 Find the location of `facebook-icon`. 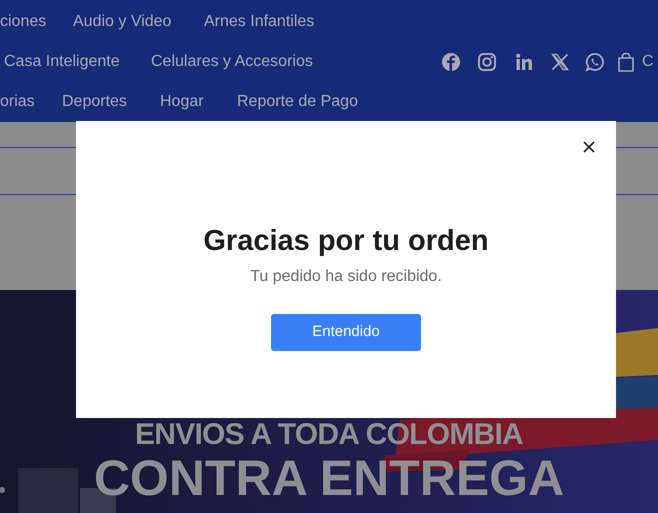

facebook-icon is located at coordinates (451, 62).